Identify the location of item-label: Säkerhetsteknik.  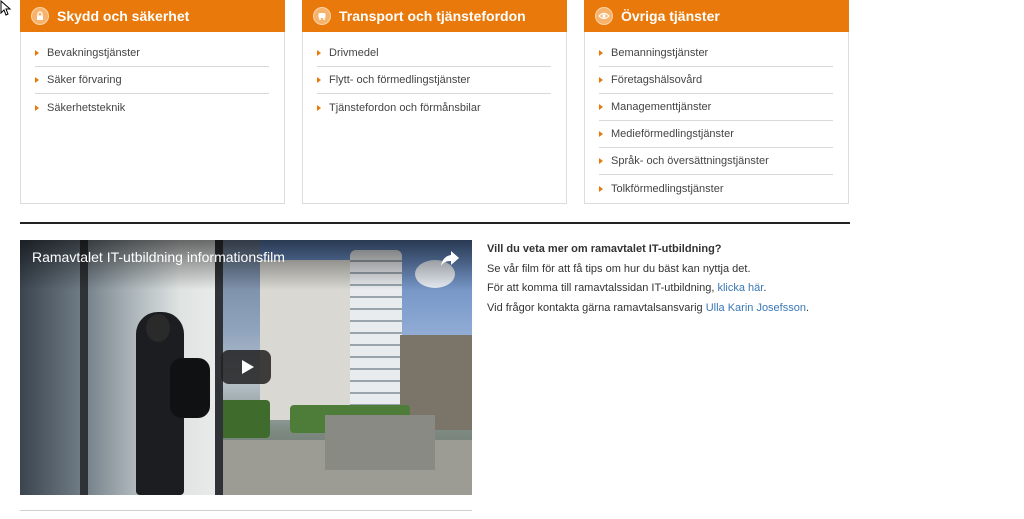
(86, 108).